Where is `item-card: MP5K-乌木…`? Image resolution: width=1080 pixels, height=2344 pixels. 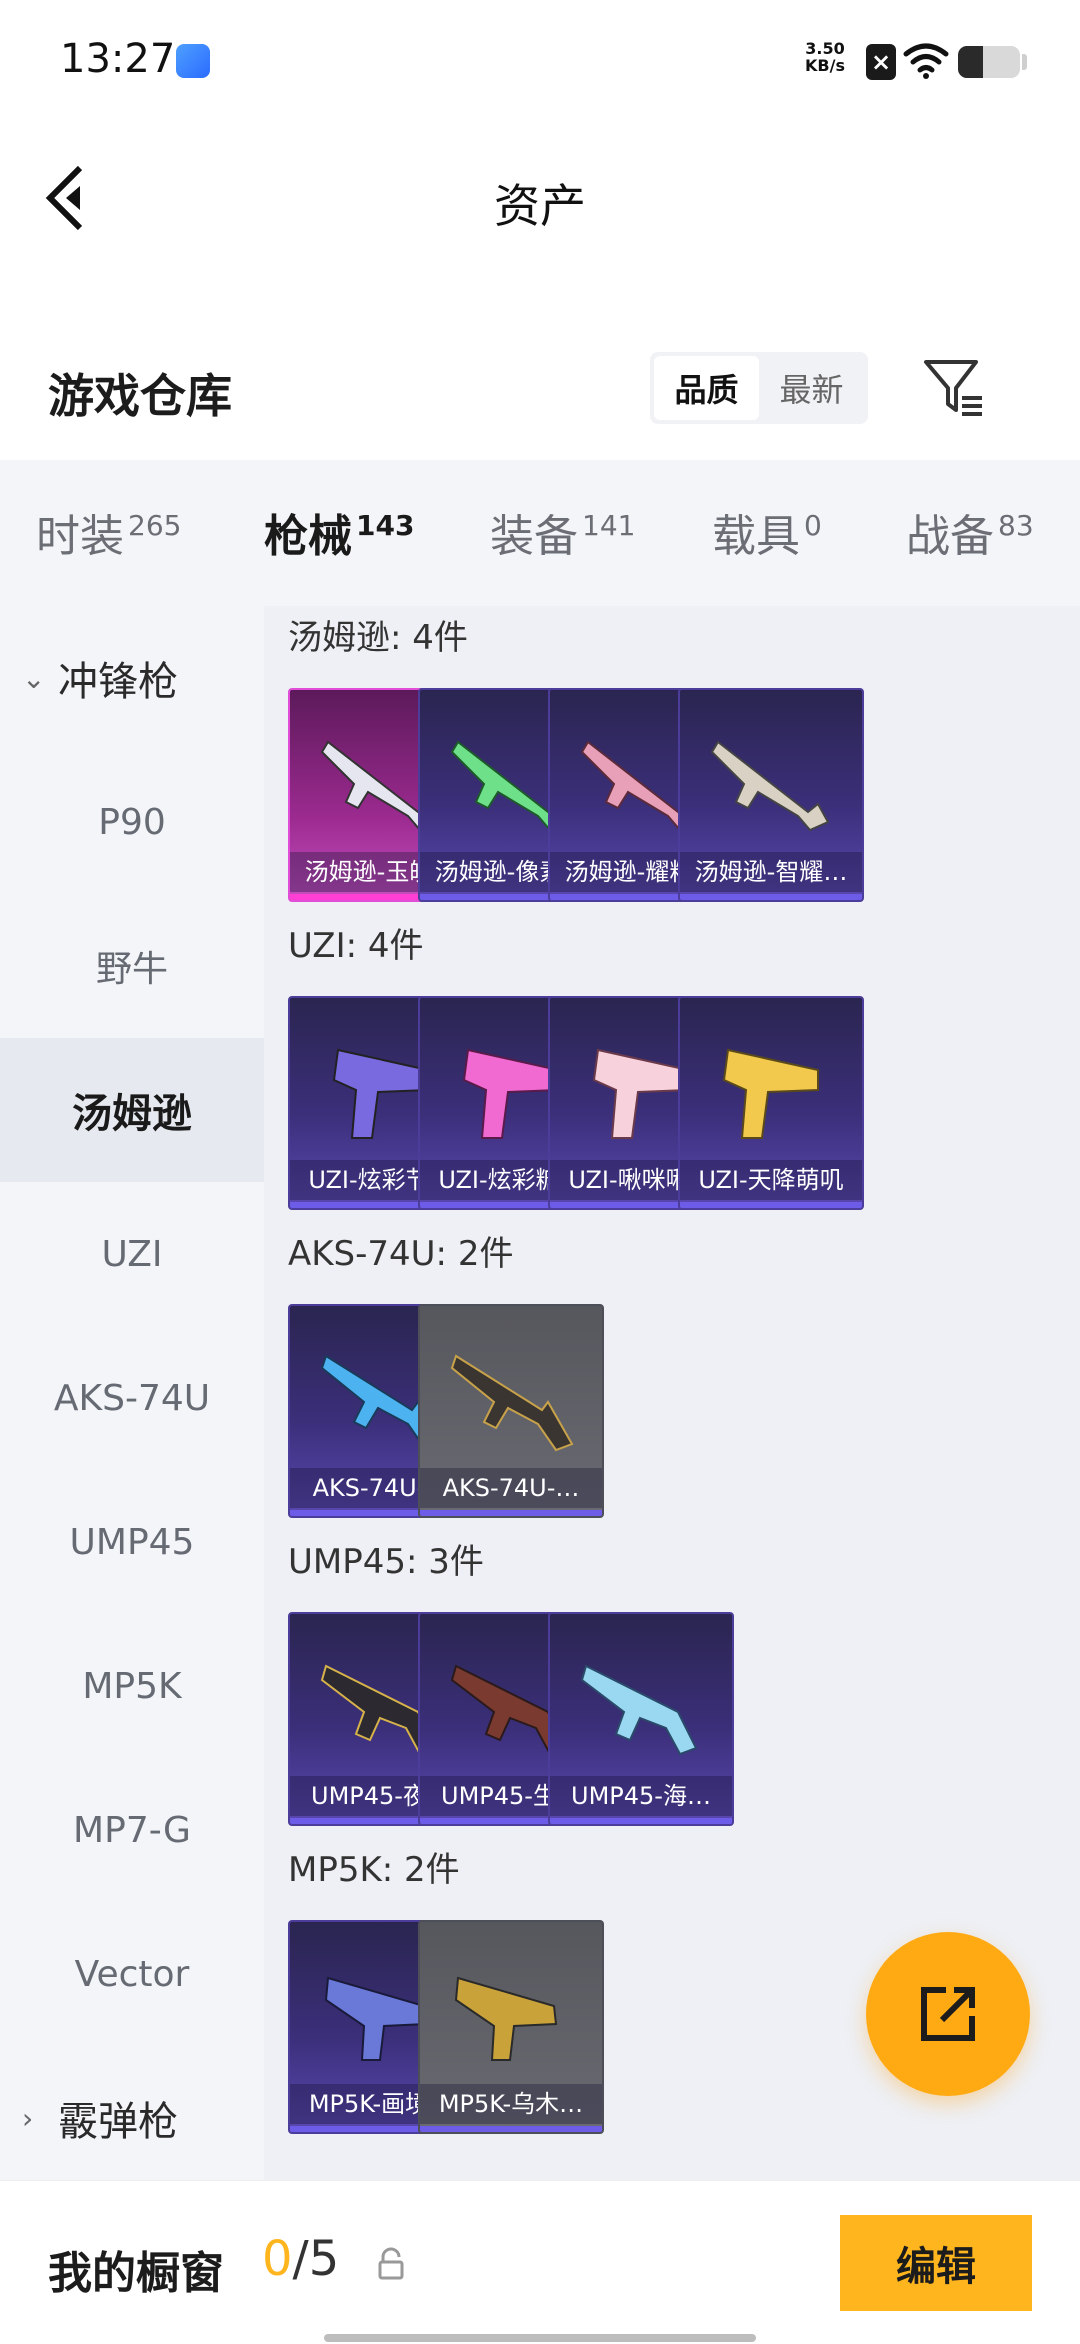 item-card: MP5K-乌木… is located at coordinates (511, 2027).